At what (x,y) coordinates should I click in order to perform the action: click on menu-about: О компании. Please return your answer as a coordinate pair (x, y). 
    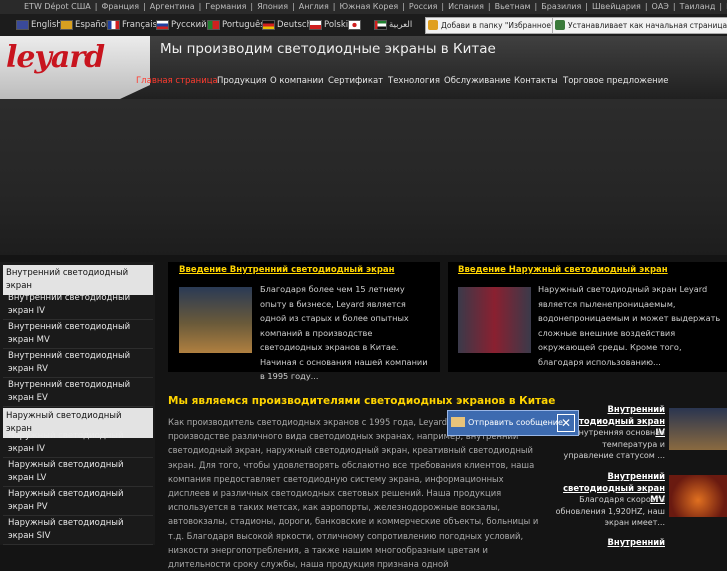
    Looking at the image, I should click on (297, 81).